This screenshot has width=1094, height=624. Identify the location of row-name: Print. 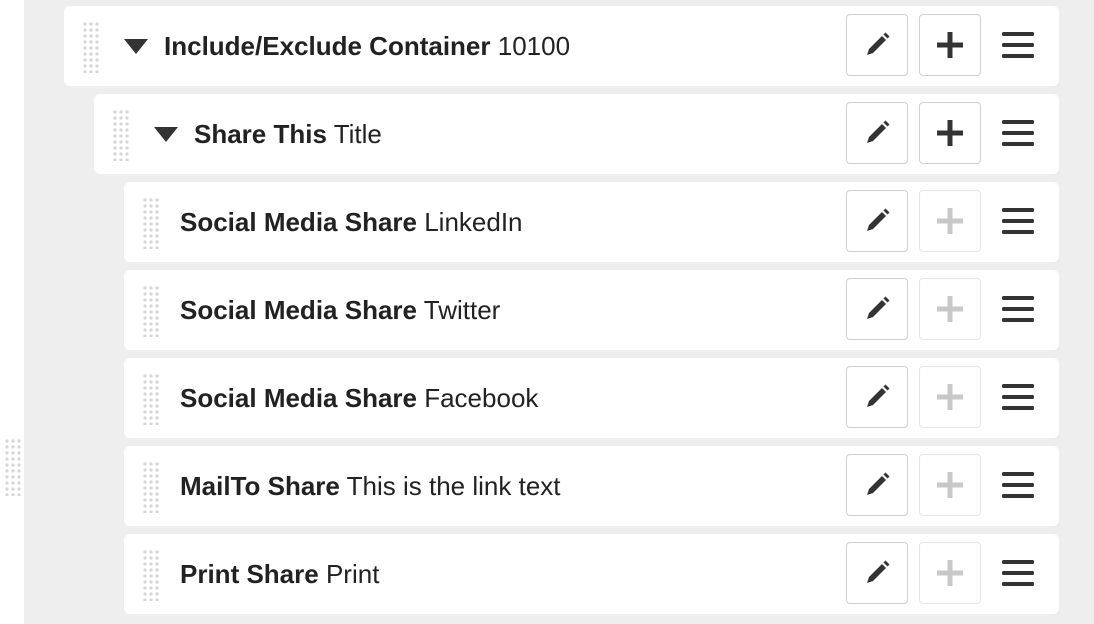
(352, 574).